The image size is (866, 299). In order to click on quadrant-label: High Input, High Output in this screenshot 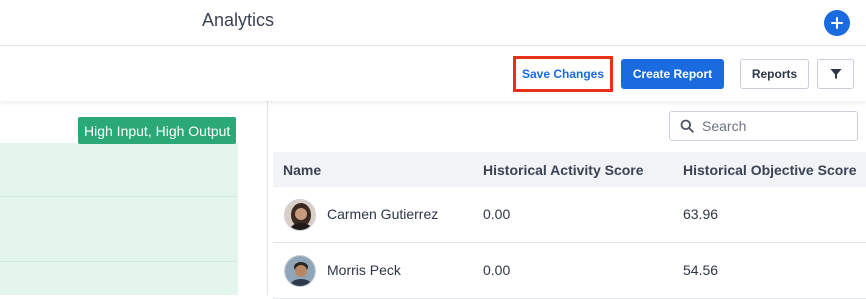, I will do `click(157, 130)`.